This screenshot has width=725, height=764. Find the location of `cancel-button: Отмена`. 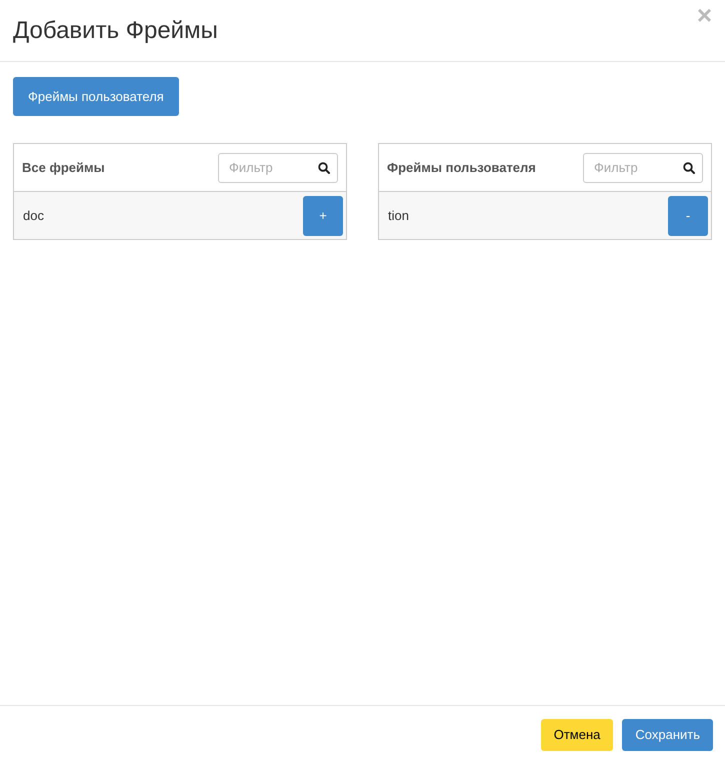

cancel-button: Отмена is located at coordinates (577, 735).